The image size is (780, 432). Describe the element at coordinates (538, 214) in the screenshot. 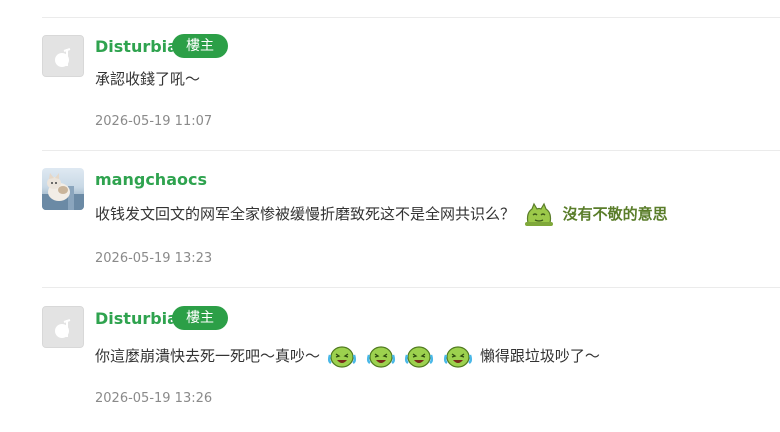

I see `sticker-icon` at that location.